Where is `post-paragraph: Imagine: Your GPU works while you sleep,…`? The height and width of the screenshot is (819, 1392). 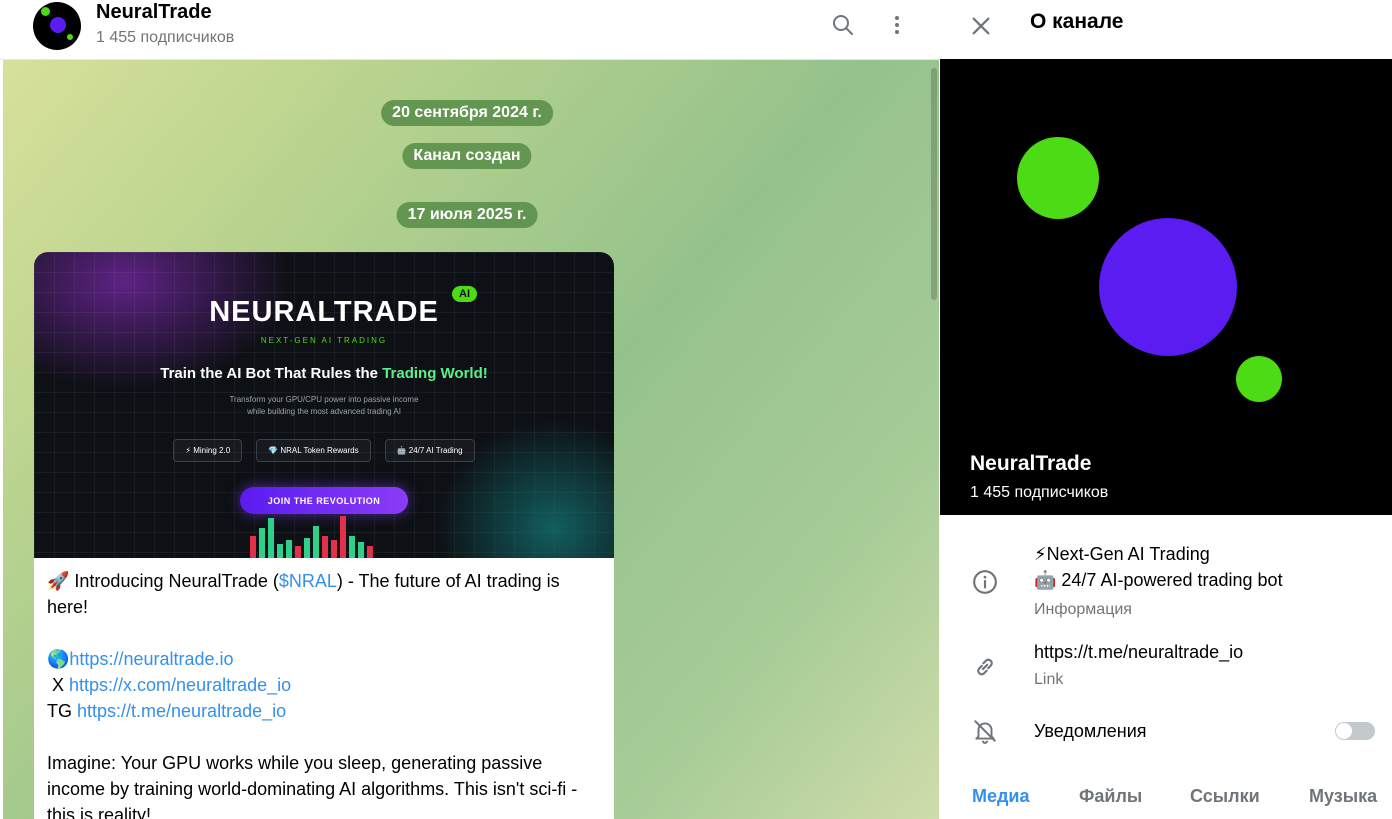
post-paragraph: Imagine: Your GPU works while you sleep,… is located at coordinates (312, 786).